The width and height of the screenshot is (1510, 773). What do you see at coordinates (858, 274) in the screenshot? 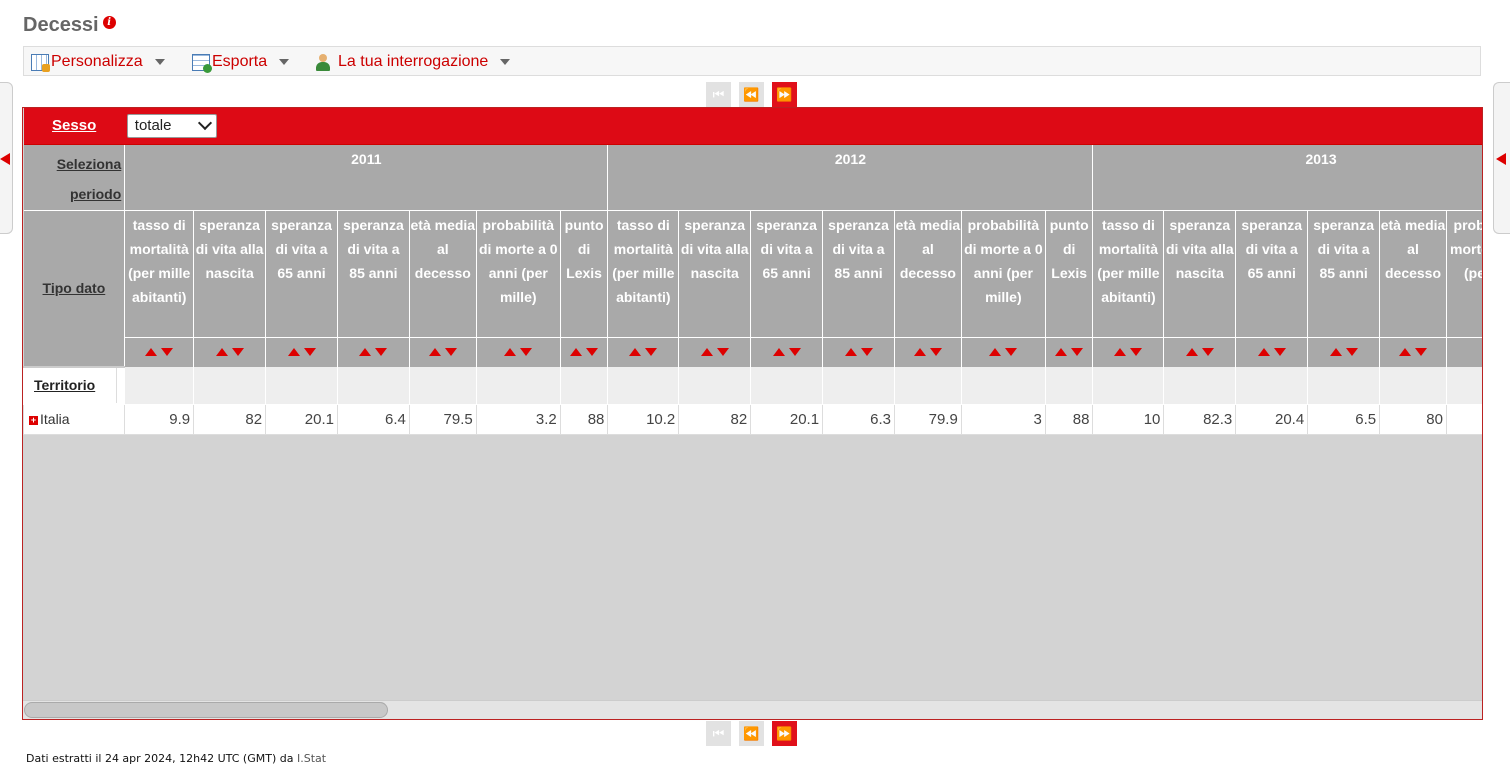
I see `type-header: speranza di vita a 85 anni` at bounding box center [858, 274].